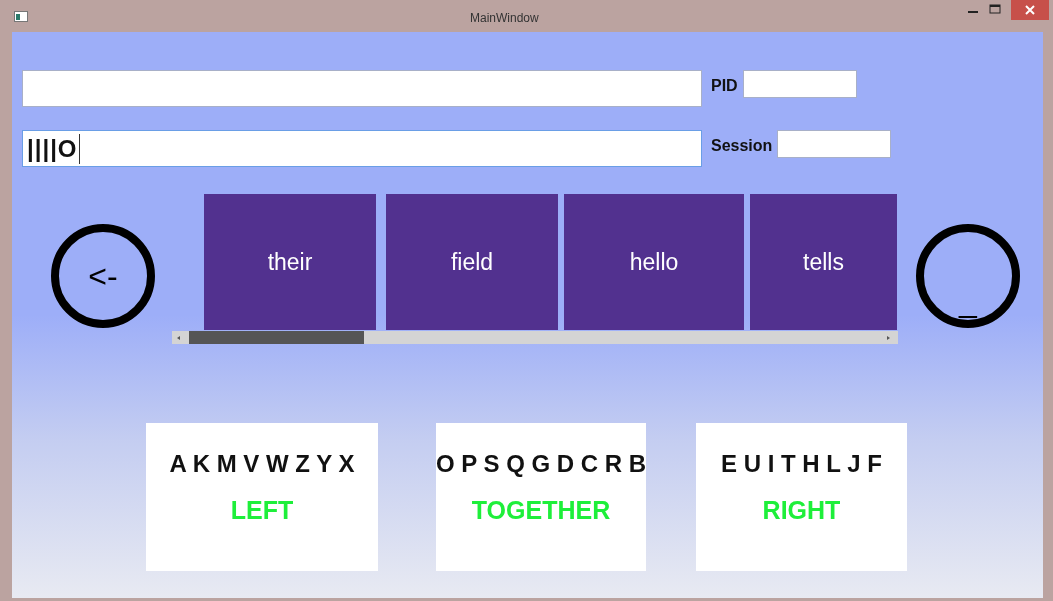 The width and height of the screenshot is (1053, 601). I want to click on word-tile: tells, so click(823, 262).